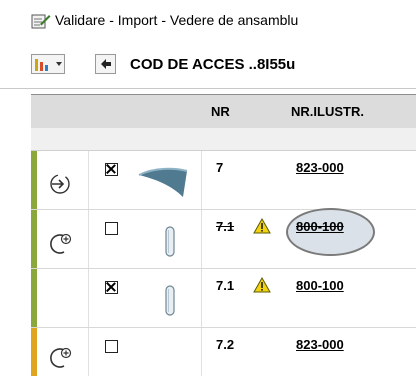 Image resolution: width=416 pixels, height=376 pixels. What do you see at coordinates (223, 139) in the screenshot?
I see `group-header-row` at bounding box center [223, 139].